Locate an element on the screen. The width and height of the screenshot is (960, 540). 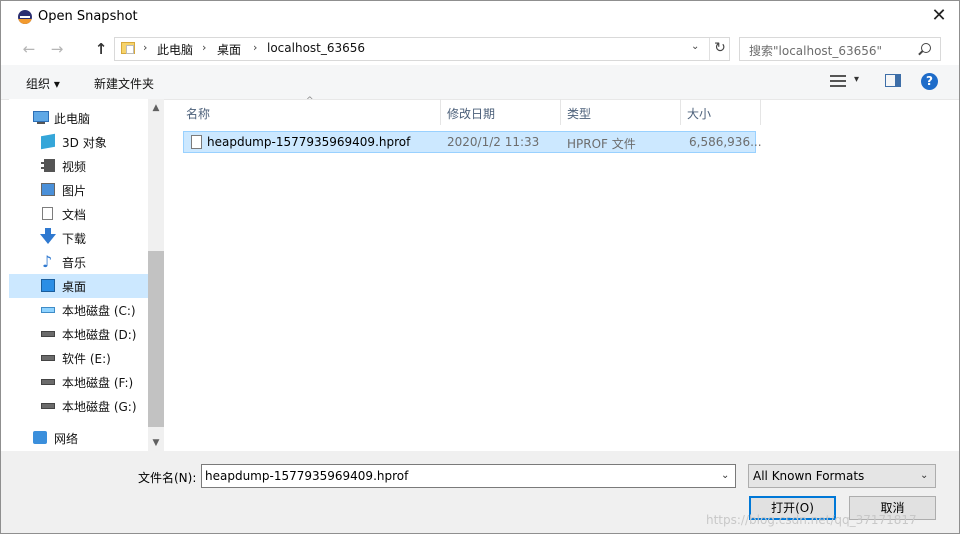
nav-item-label: 此电脑 is located at coordinates (72, 119).